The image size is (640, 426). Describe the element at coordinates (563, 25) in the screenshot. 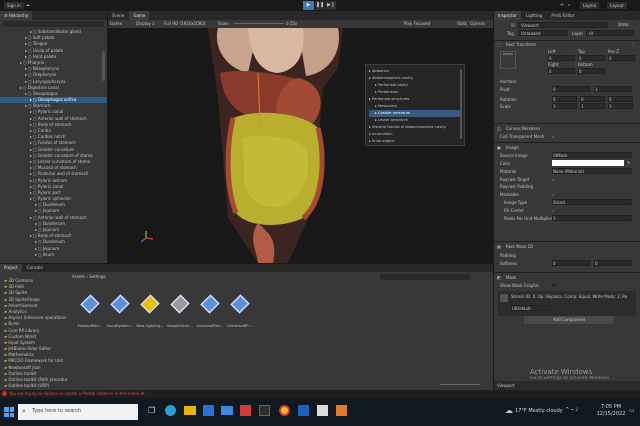

I see `object-name-field: Viewport` at that location.